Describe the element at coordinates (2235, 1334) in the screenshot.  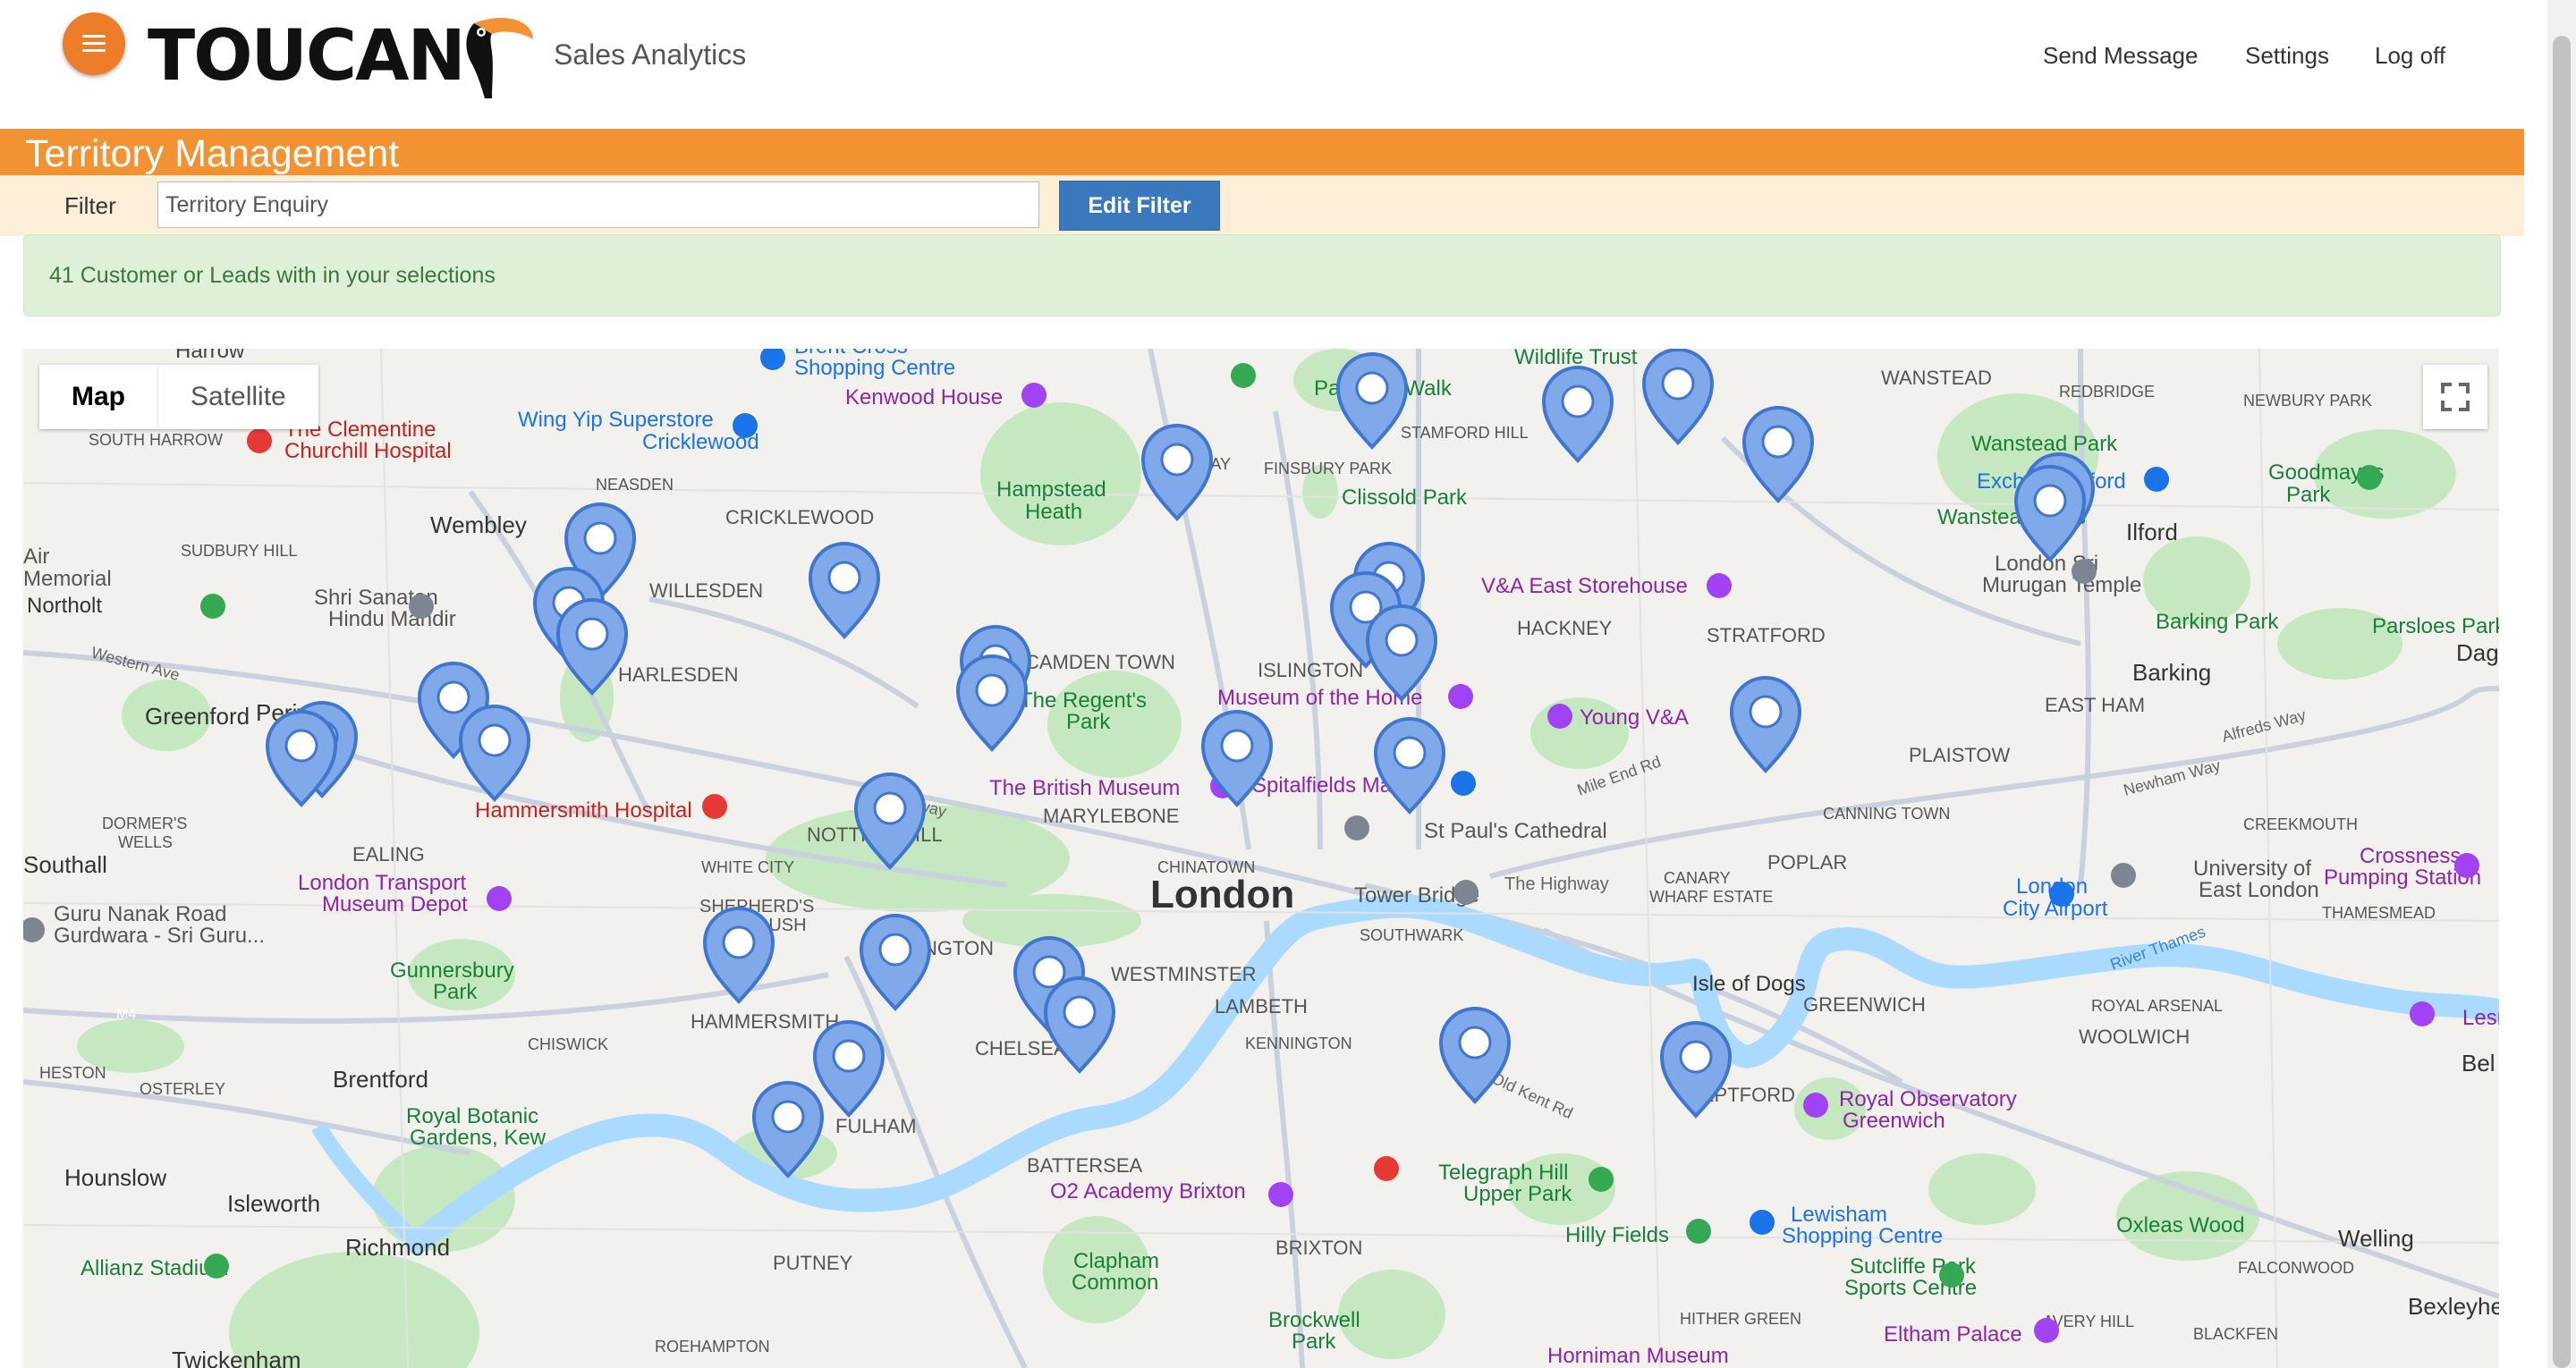
I see `map-label: BLACKFEN` at that location.